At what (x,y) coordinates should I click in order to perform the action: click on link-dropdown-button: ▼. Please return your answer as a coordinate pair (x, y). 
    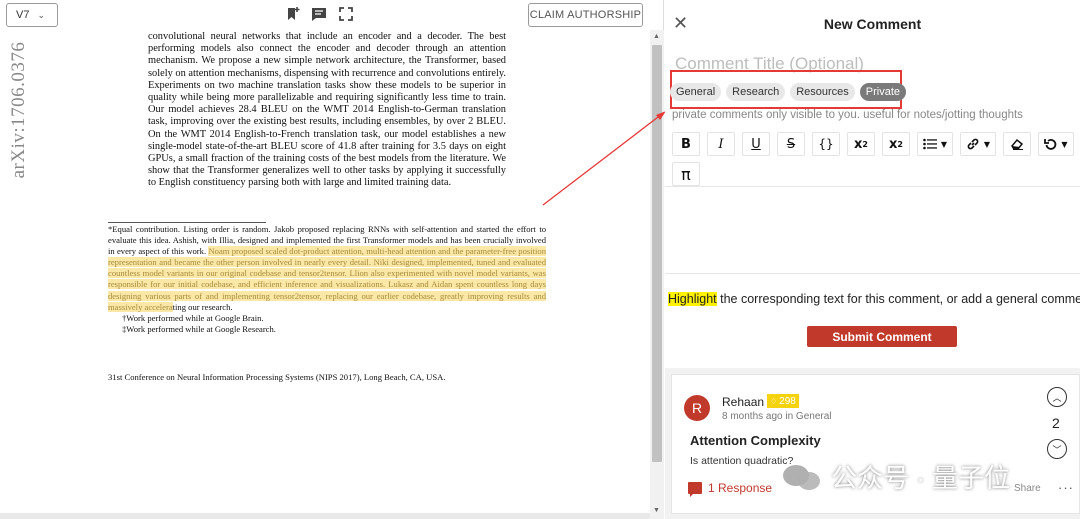
    Looking at the image, I should click on (978, 144).